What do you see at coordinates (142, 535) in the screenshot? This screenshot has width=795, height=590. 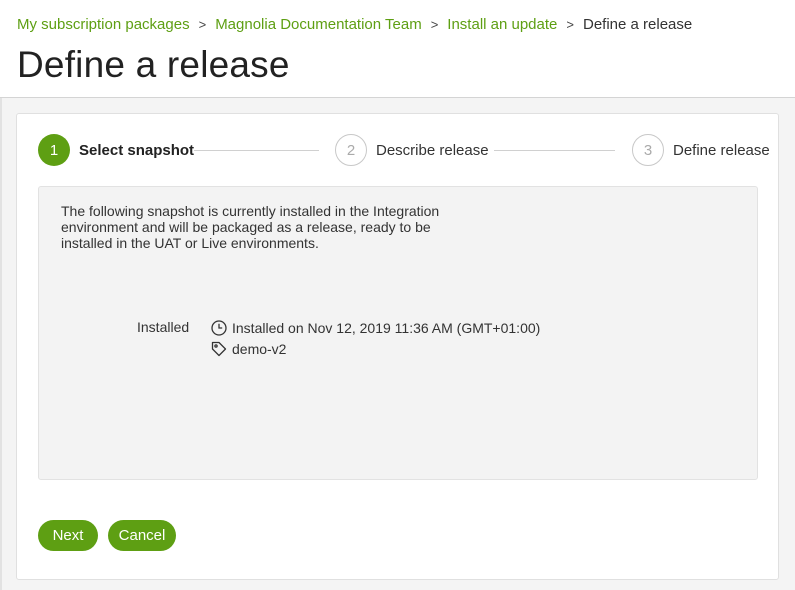 I see `cancel-button: Cancel` at bounding box center [142, 535].